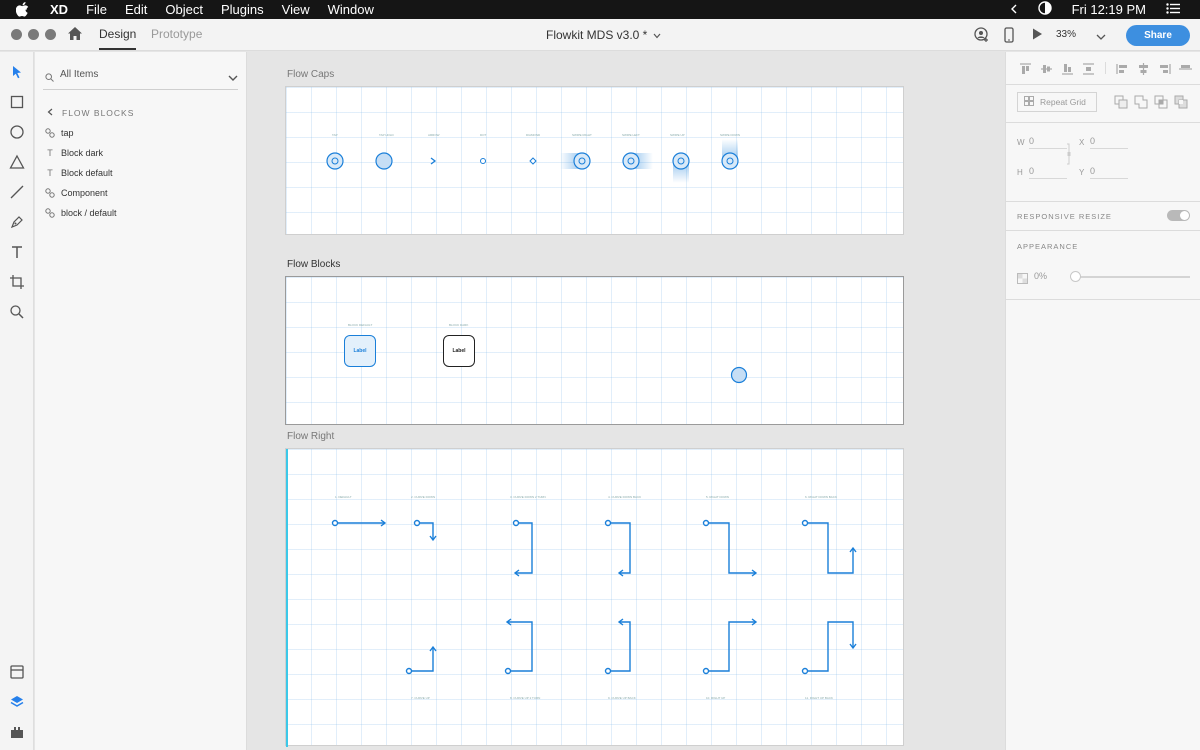 This screenshot has height=750, width=1200. I want to click on responsive-resize-toggle, so click(1178, 215).